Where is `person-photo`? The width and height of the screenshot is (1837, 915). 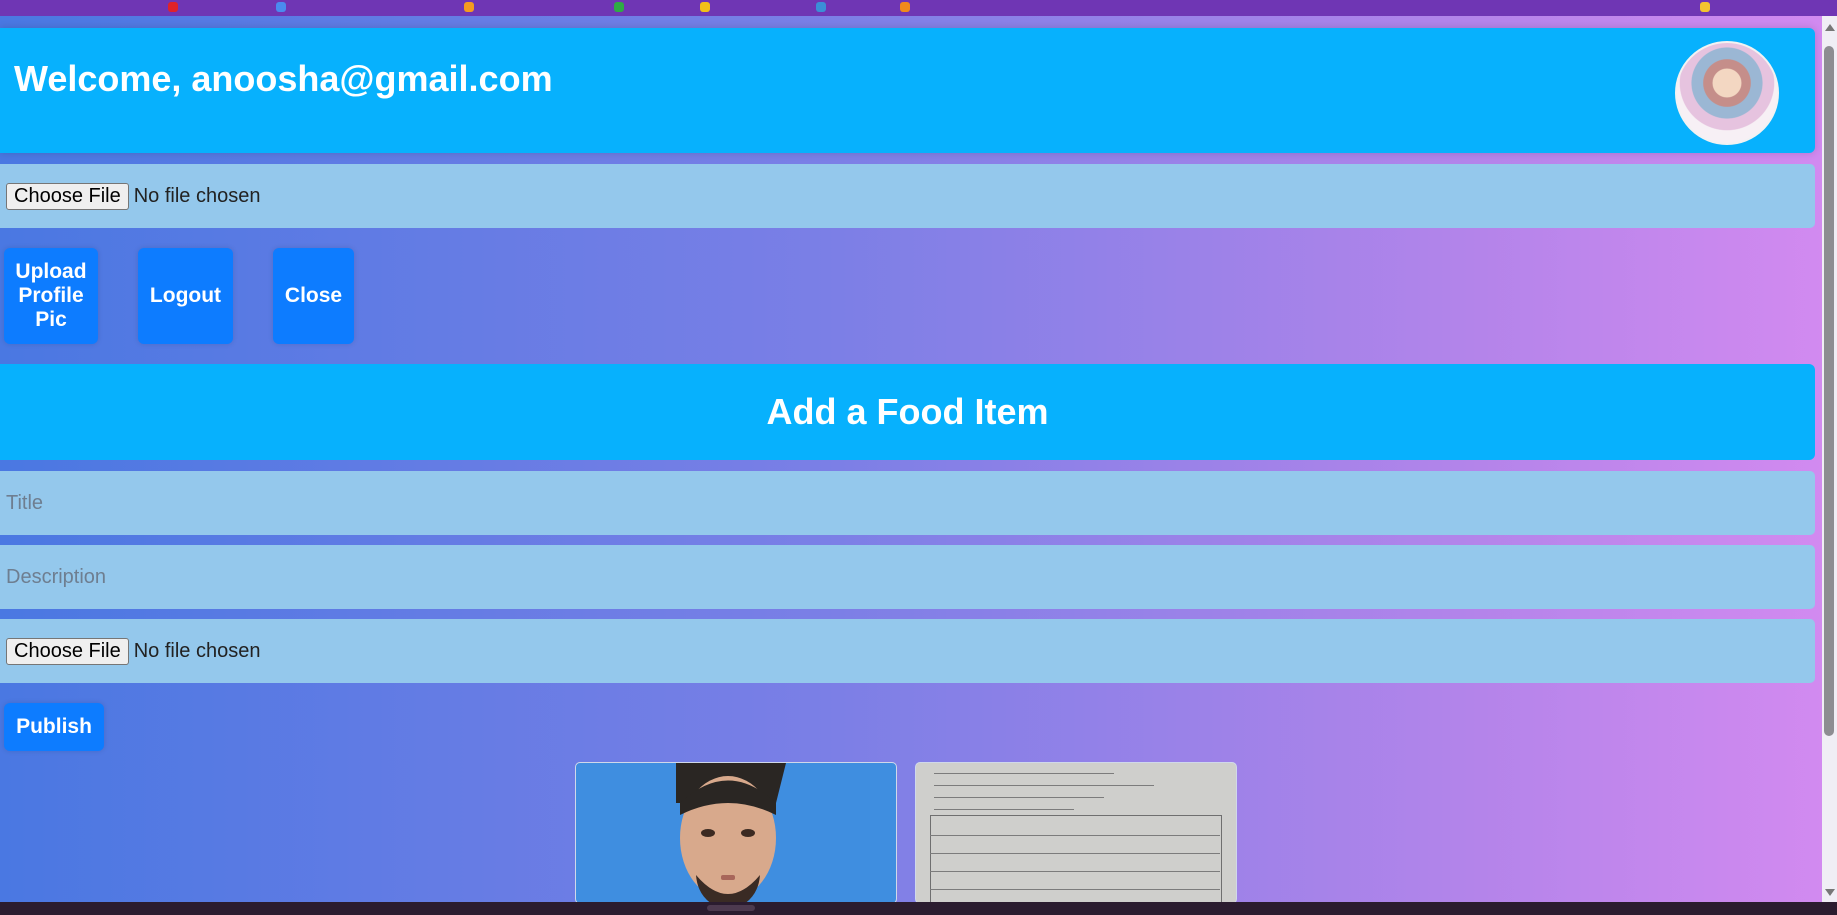
person-photo is located at coordinates (731, 833).